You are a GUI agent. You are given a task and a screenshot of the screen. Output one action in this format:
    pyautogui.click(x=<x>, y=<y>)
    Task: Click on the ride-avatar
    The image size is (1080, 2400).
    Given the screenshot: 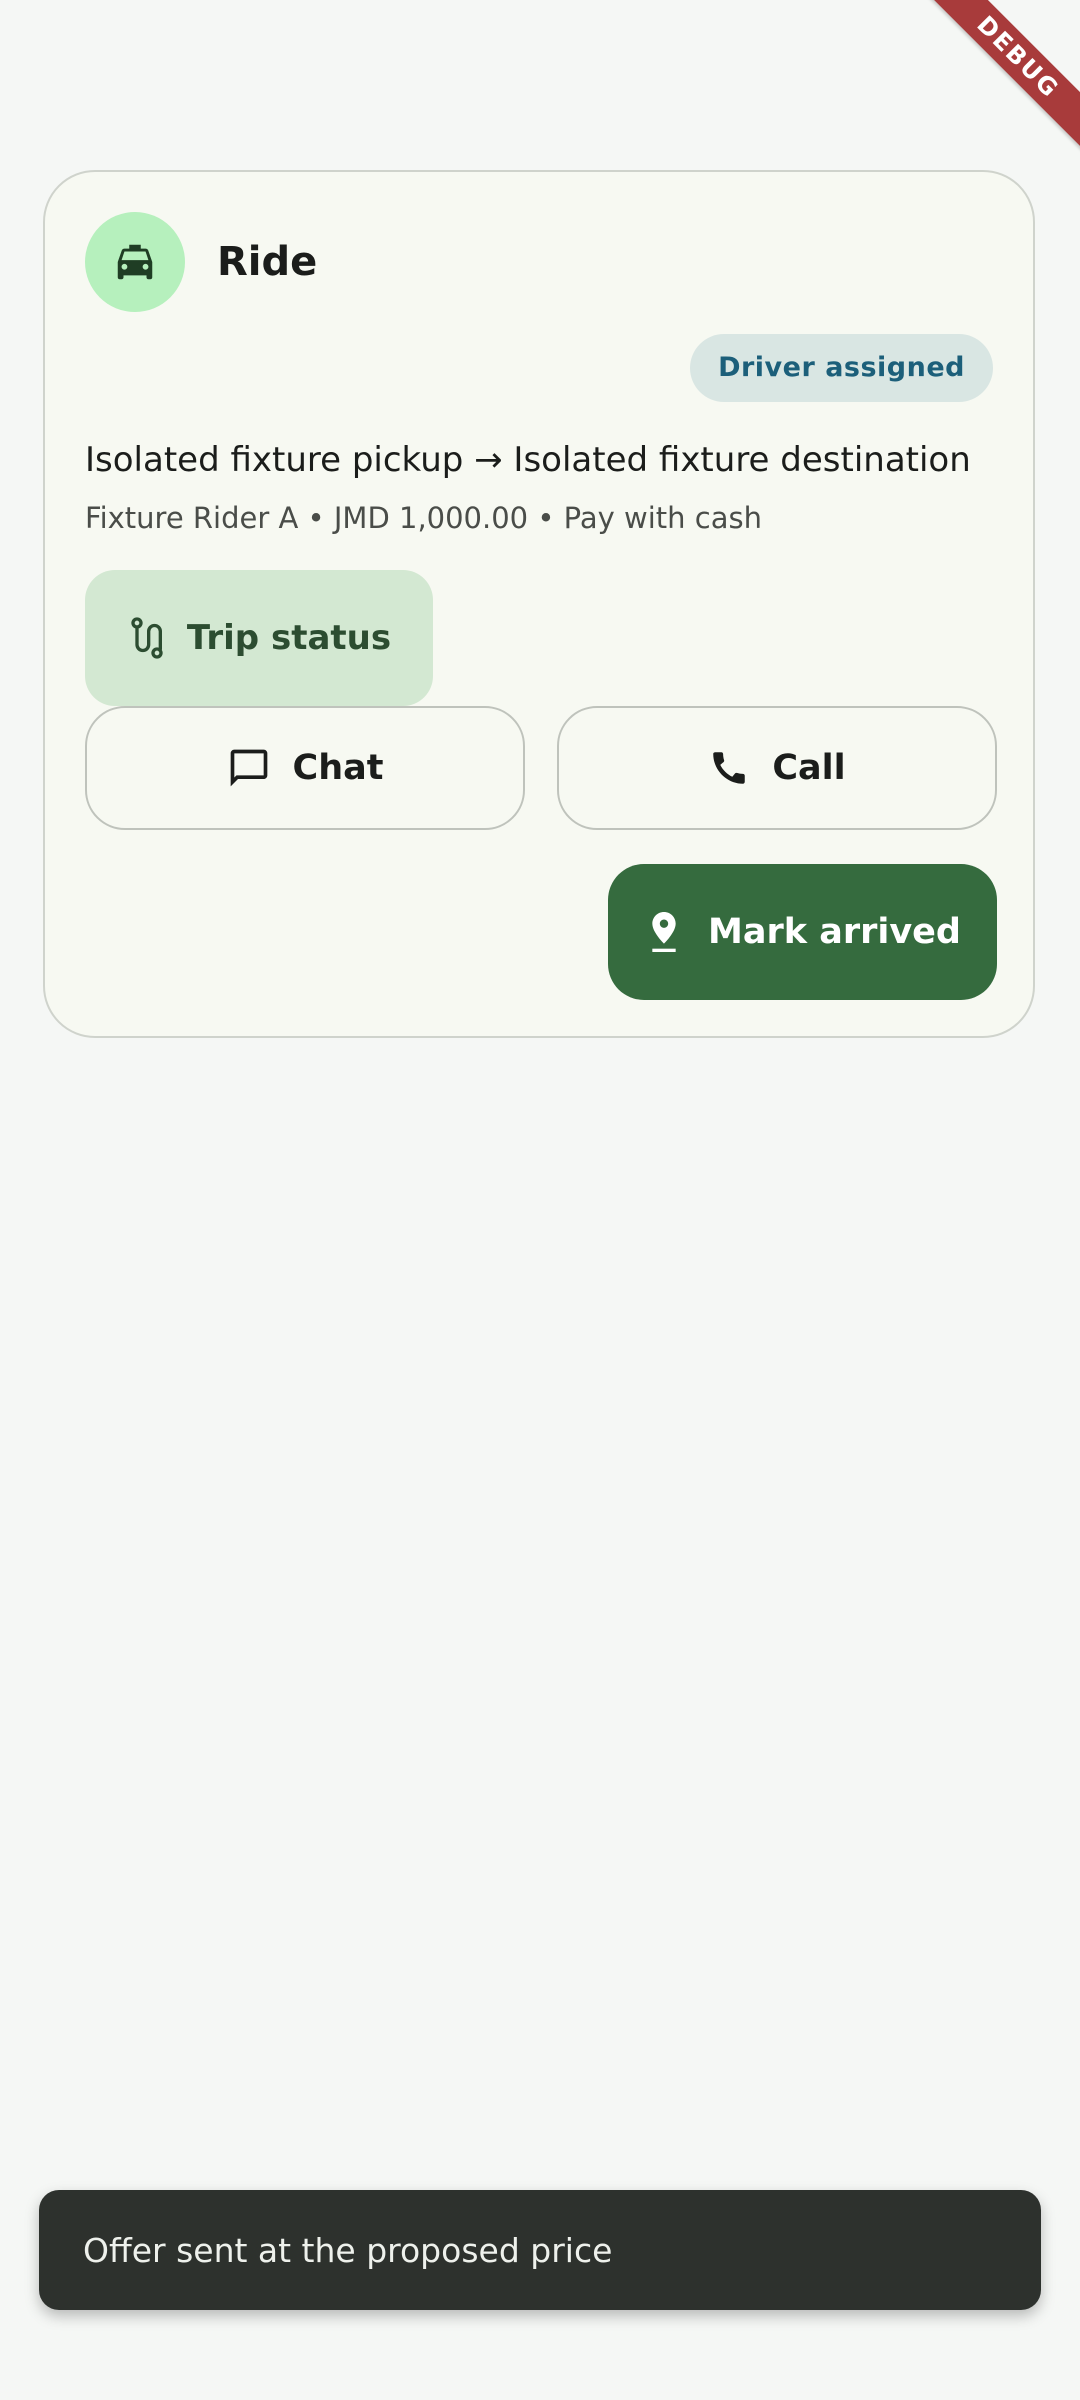 What is the action you would take?
    pyautogui.click(x=135, y=262)
    